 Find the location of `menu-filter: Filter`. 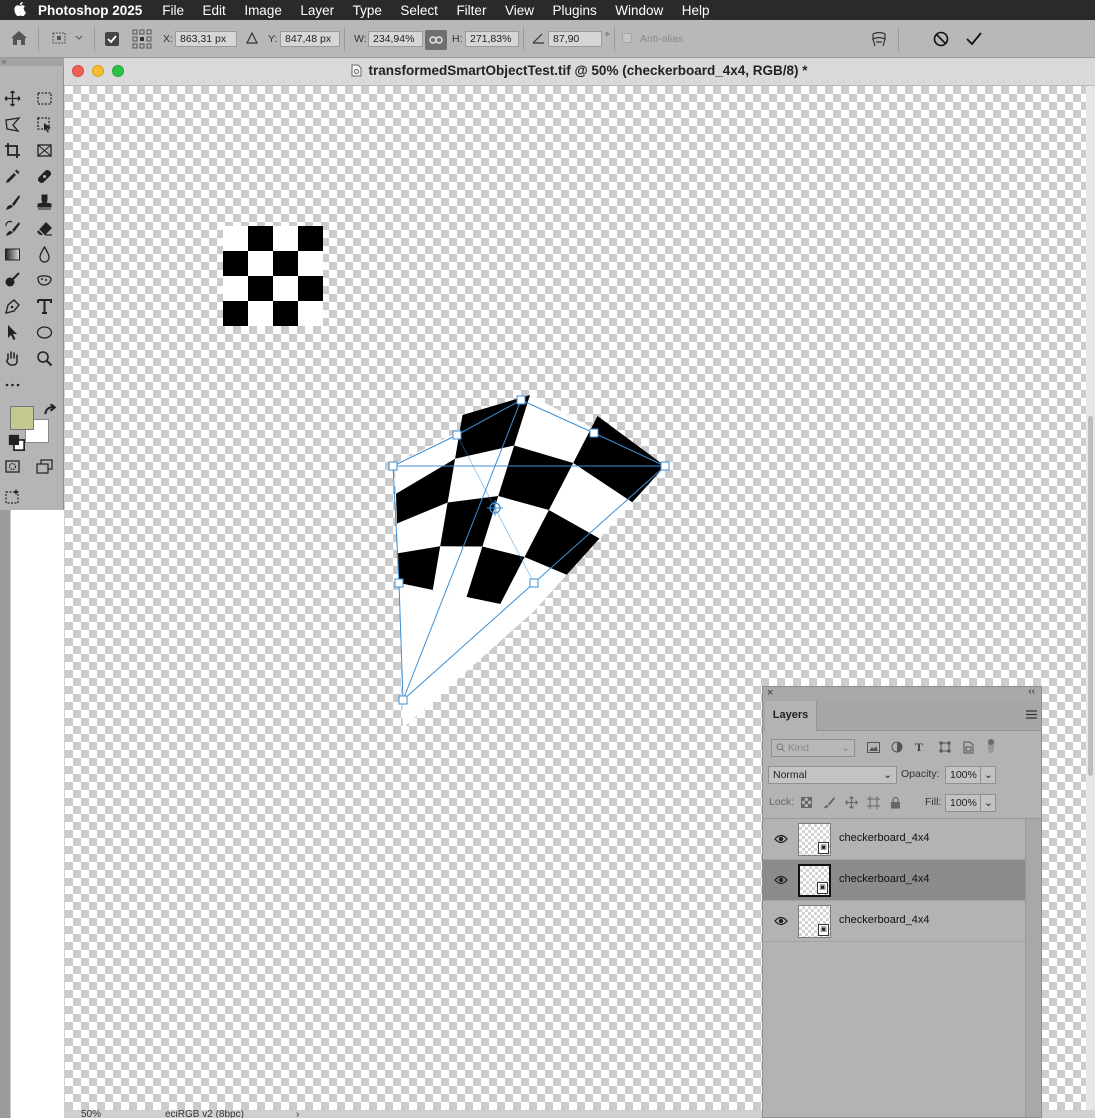

menu-filter: Filter is located at coordinates (471, 10).